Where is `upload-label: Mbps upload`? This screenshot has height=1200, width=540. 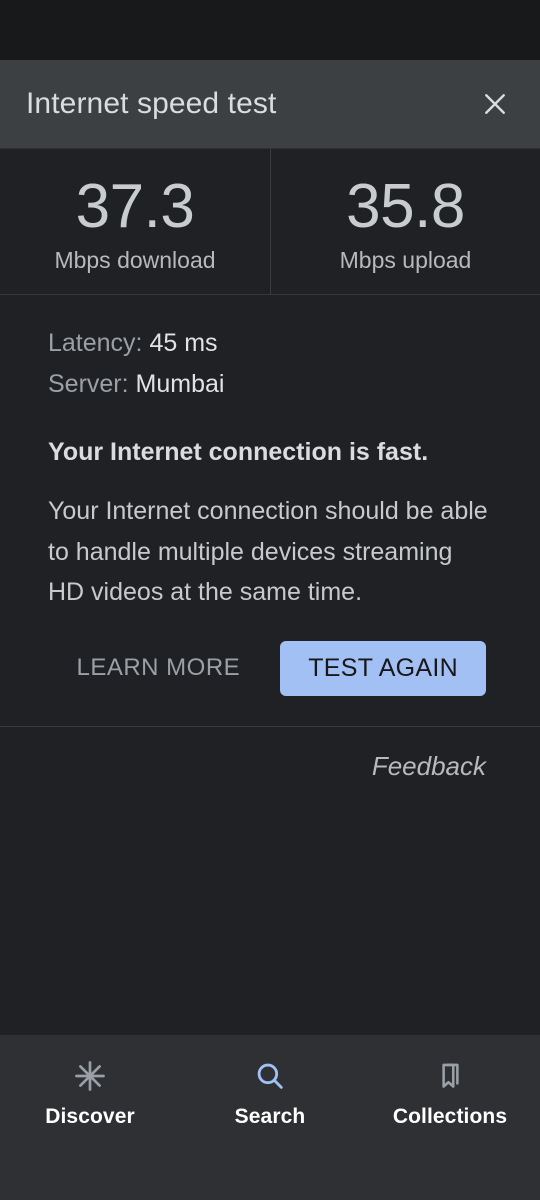 upload-label: Mbps upload is located at coordinates (405, 259).